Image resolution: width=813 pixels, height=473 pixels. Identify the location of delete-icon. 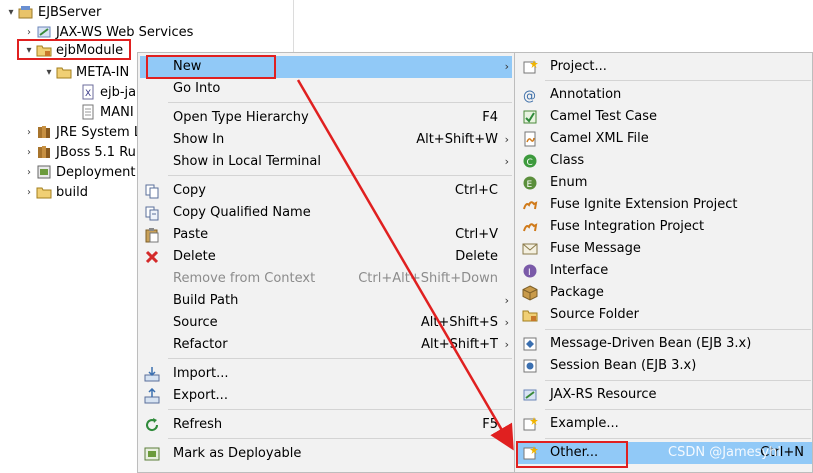
(152, 257).